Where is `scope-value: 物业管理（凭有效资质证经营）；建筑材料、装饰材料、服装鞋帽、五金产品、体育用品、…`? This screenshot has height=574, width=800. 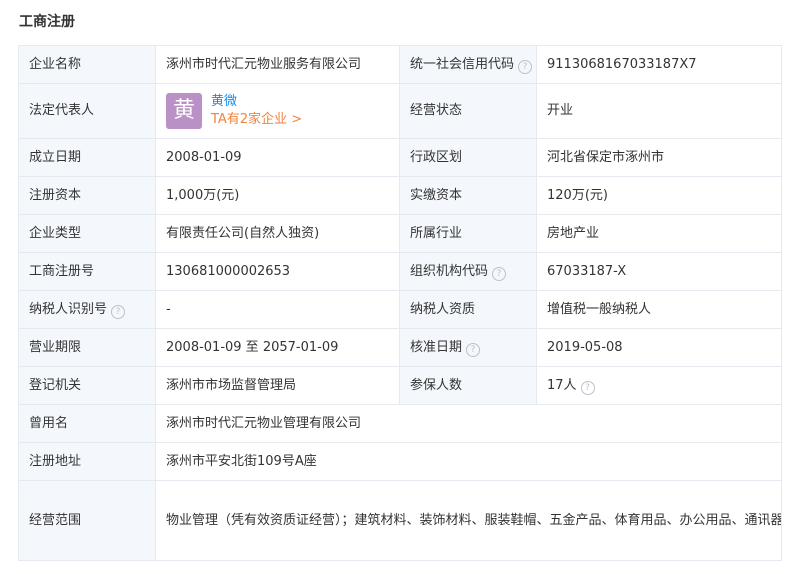 scope-value: 物业管理（凭有效资质证经营）；建筑材料、装饰材料、服装鞋帽、五金产品、体育用品、… is located at coordinates (468, 520).